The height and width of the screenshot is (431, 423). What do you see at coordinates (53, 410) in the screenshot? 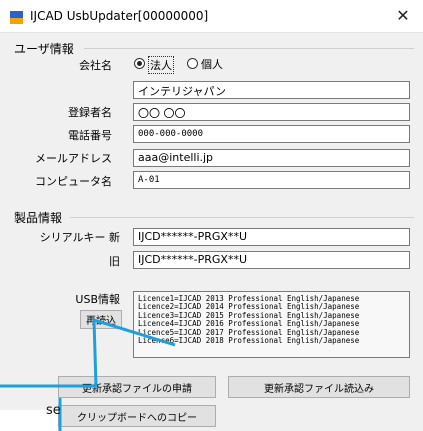
I see `callout-text-fragment: se` at bounding box center [53, 410].